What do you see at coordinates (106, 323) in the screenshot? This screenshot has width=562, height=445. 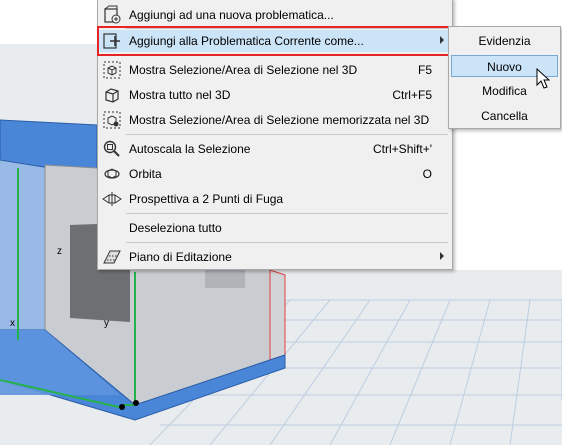 I see `axis-label-y: y` at bounding box center [106, 323].